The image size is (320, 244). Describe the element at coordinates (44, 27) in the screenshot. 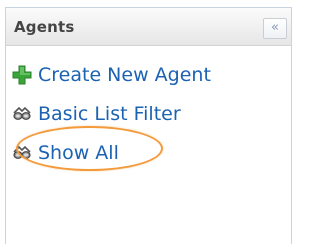

I see `panel-title: Agents` at that location.